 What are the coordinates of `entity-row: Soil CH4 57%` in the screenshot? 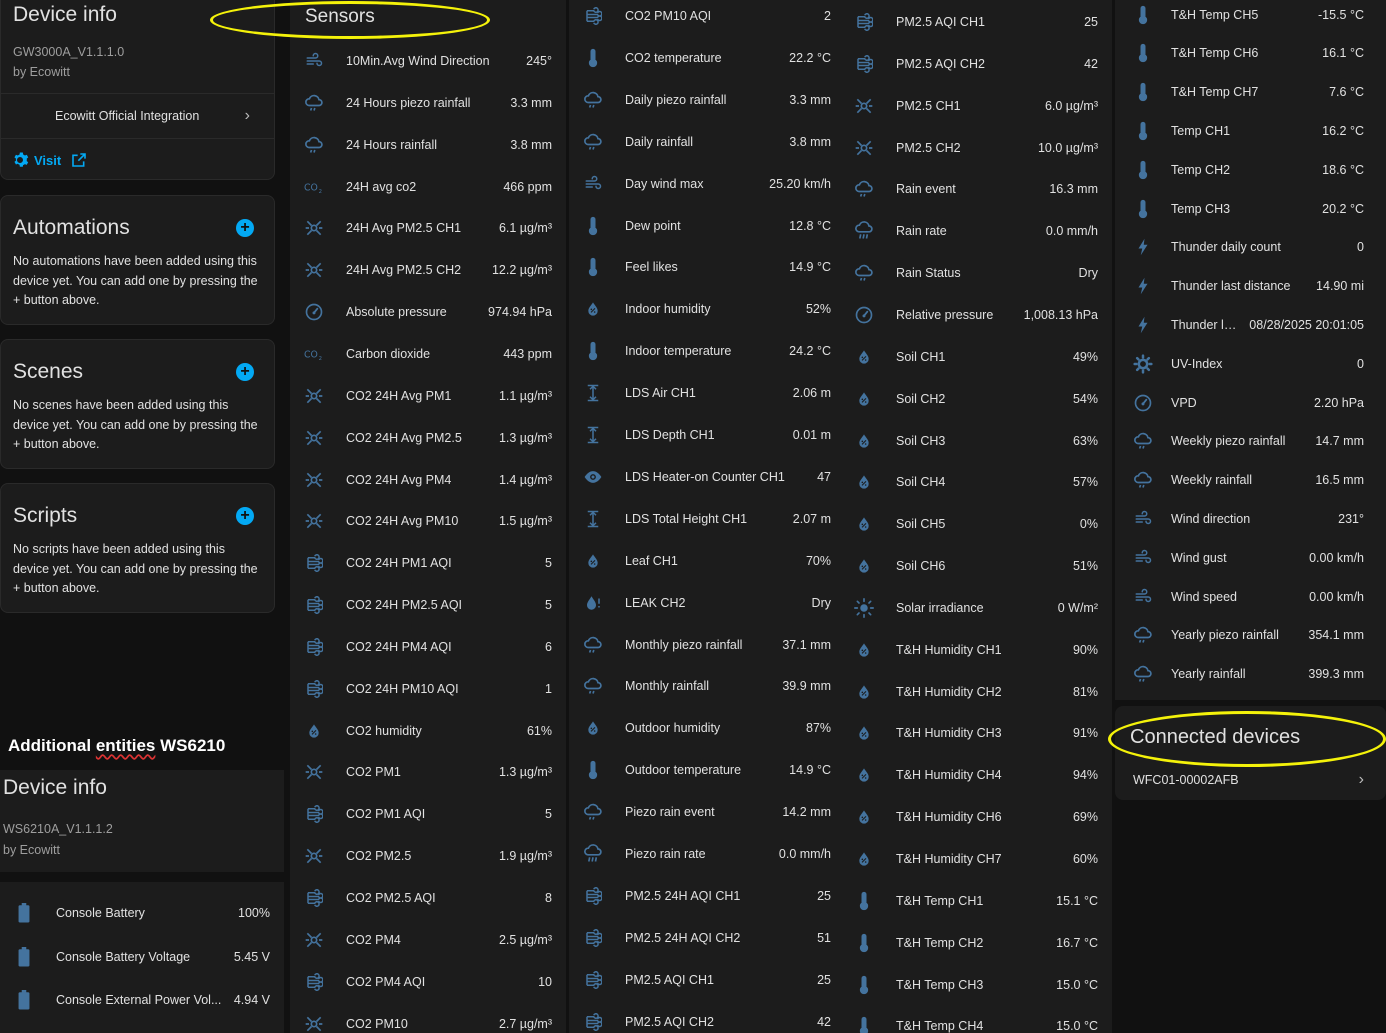 It's located at (976, 482).